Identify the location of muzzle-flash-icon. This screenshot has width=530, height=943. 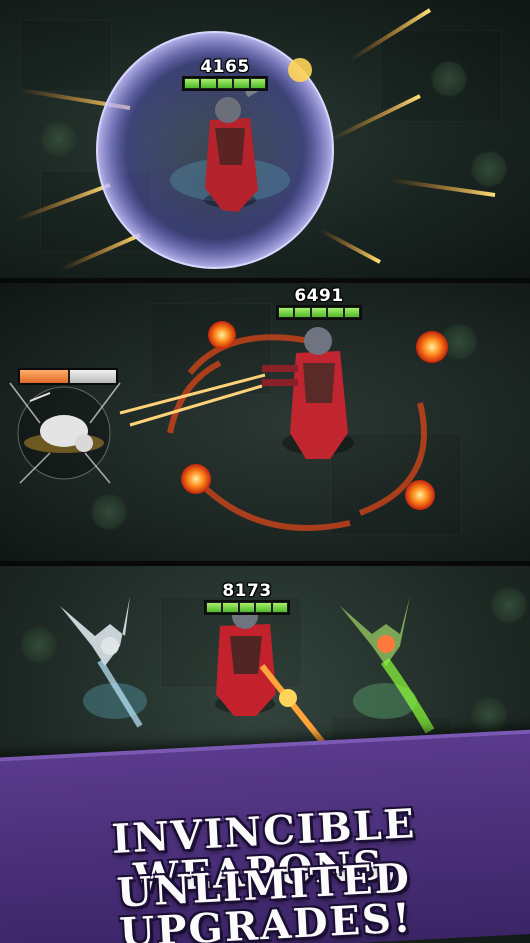
(300, 70).